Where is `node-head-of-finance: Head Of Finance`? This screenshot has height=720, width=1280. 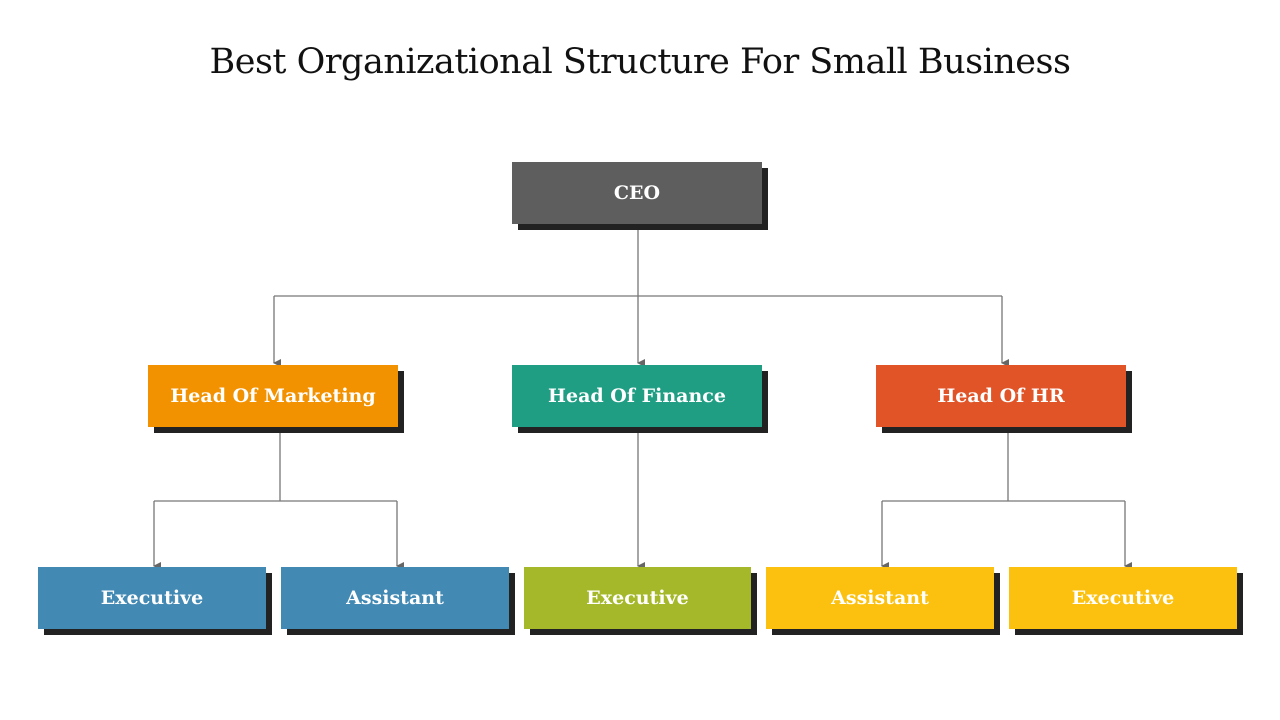
node-head-of-finance: Head Of Finance is located at coordinates (637, 396).